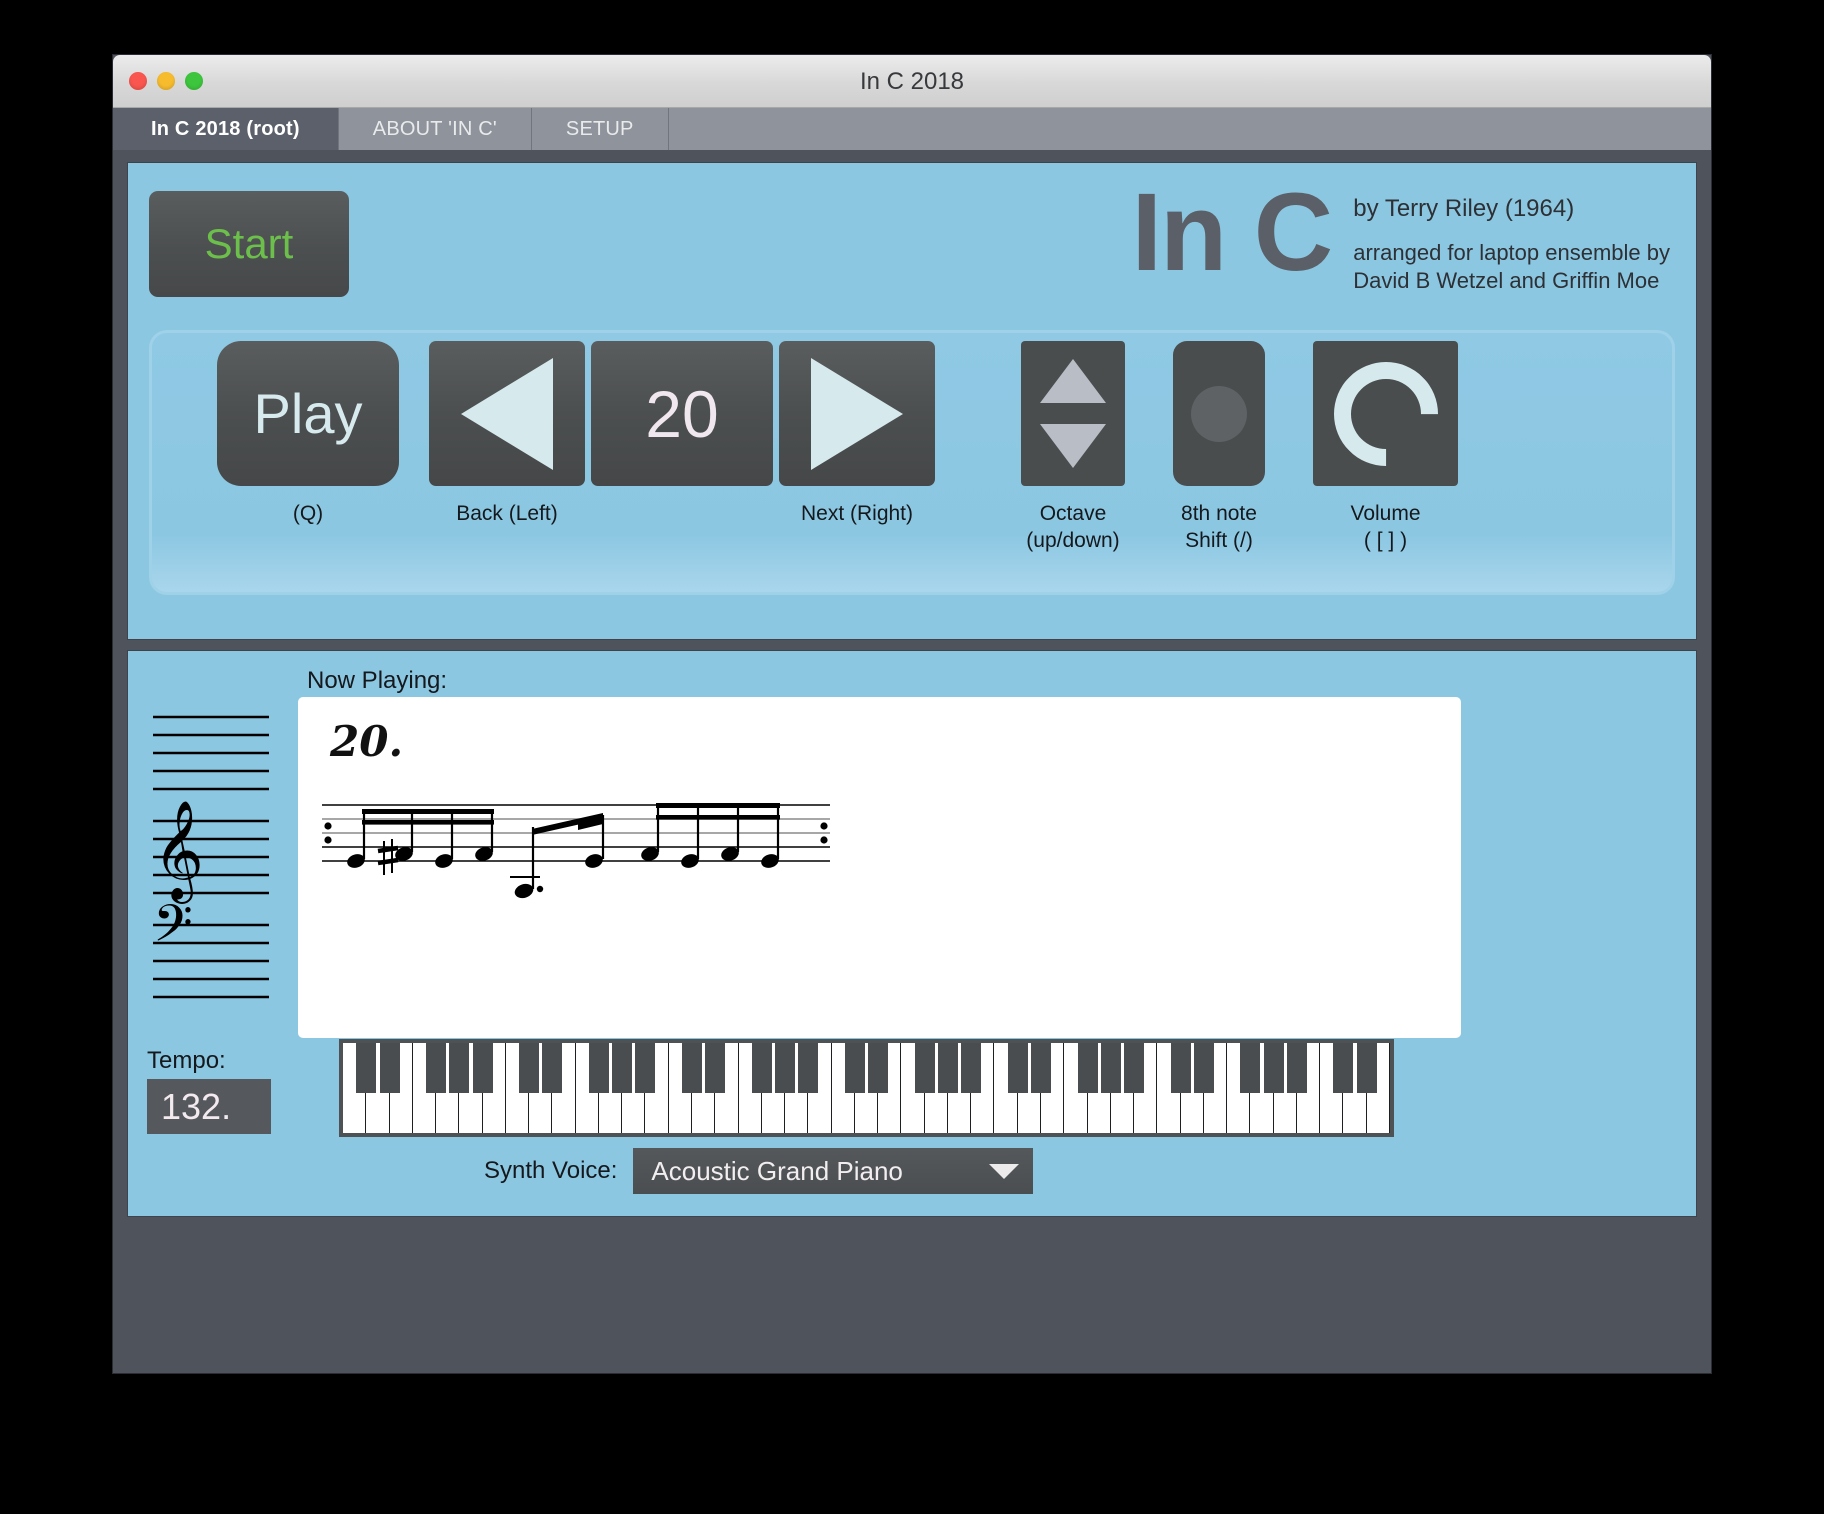 This screenshot has width=1824, height=1514. What do you see at coordinates (308, 413) in the screenshot?
I see `play-button: Play` at bounding box center [308, 413].